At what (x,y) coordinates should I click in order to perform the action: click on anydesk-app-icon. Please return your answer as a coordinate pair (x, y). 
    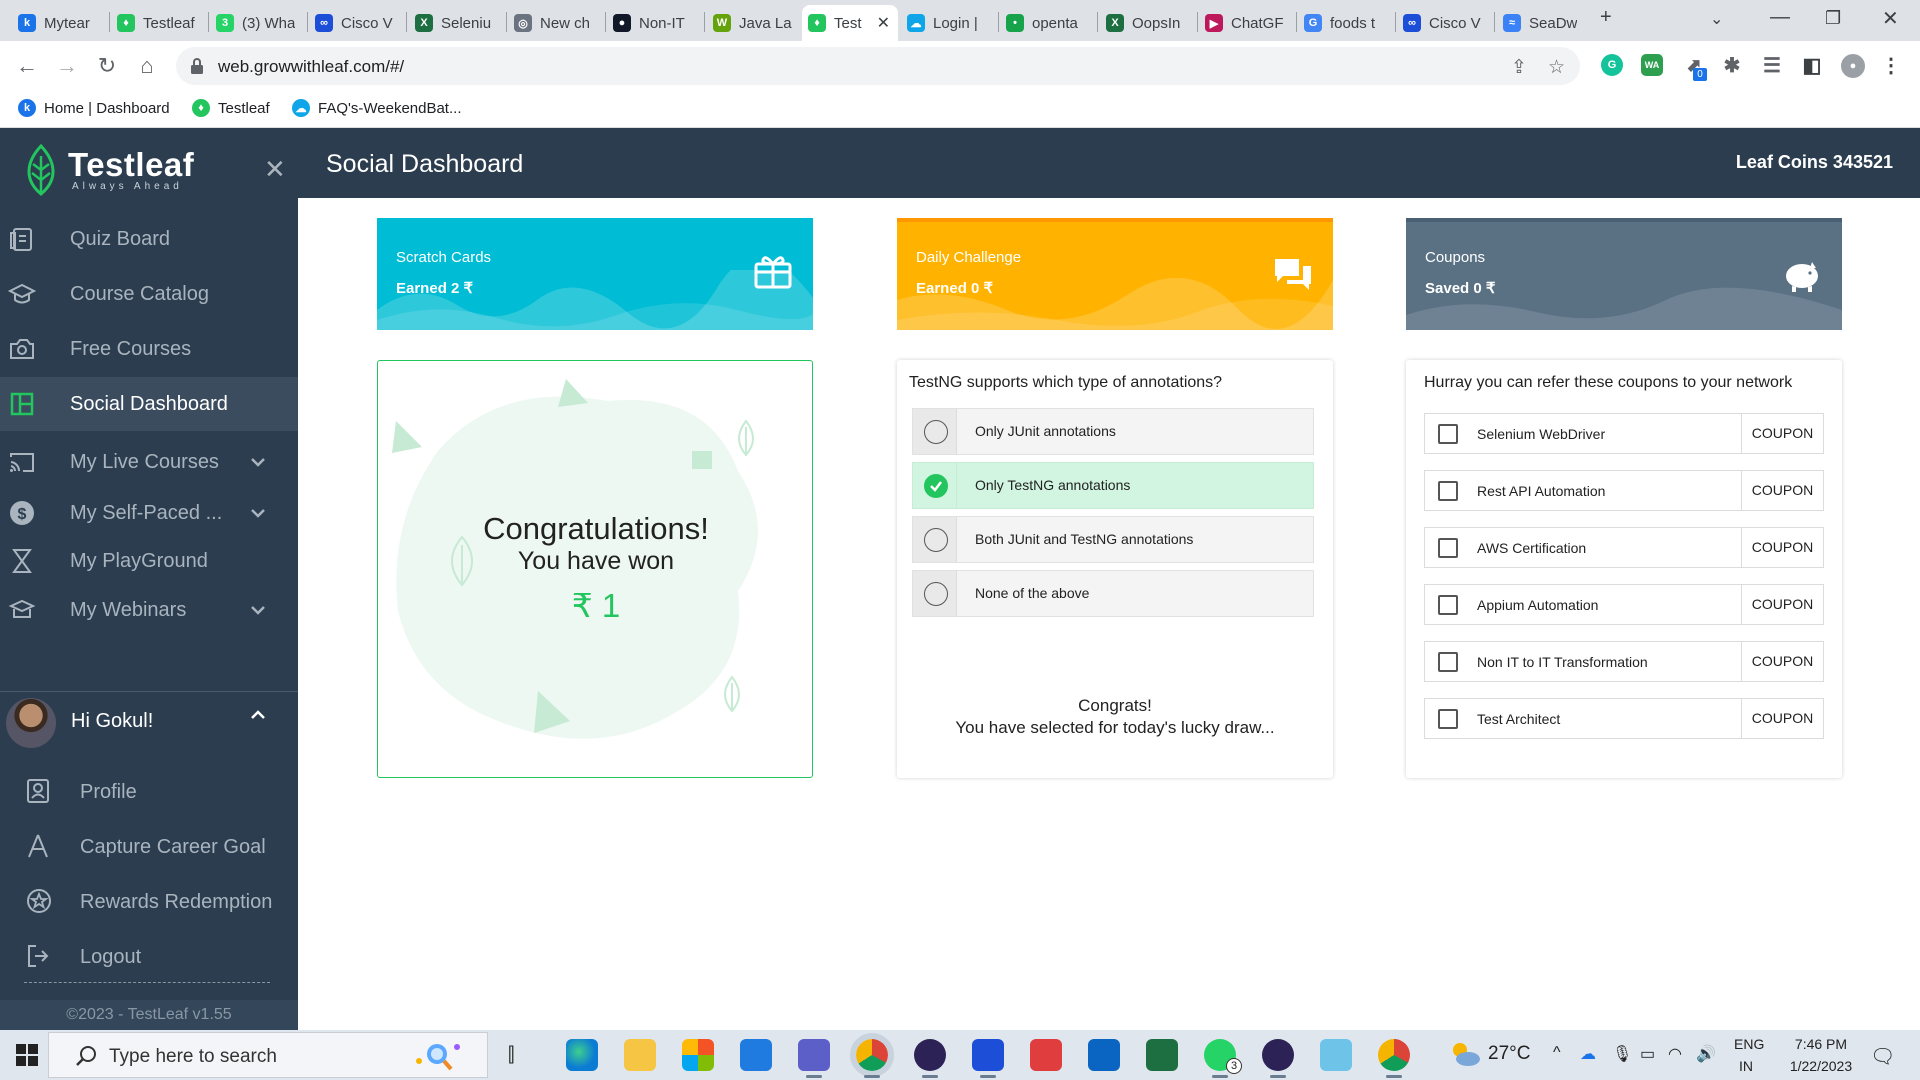
    Looking at the image, I should click on (1046, 1055).